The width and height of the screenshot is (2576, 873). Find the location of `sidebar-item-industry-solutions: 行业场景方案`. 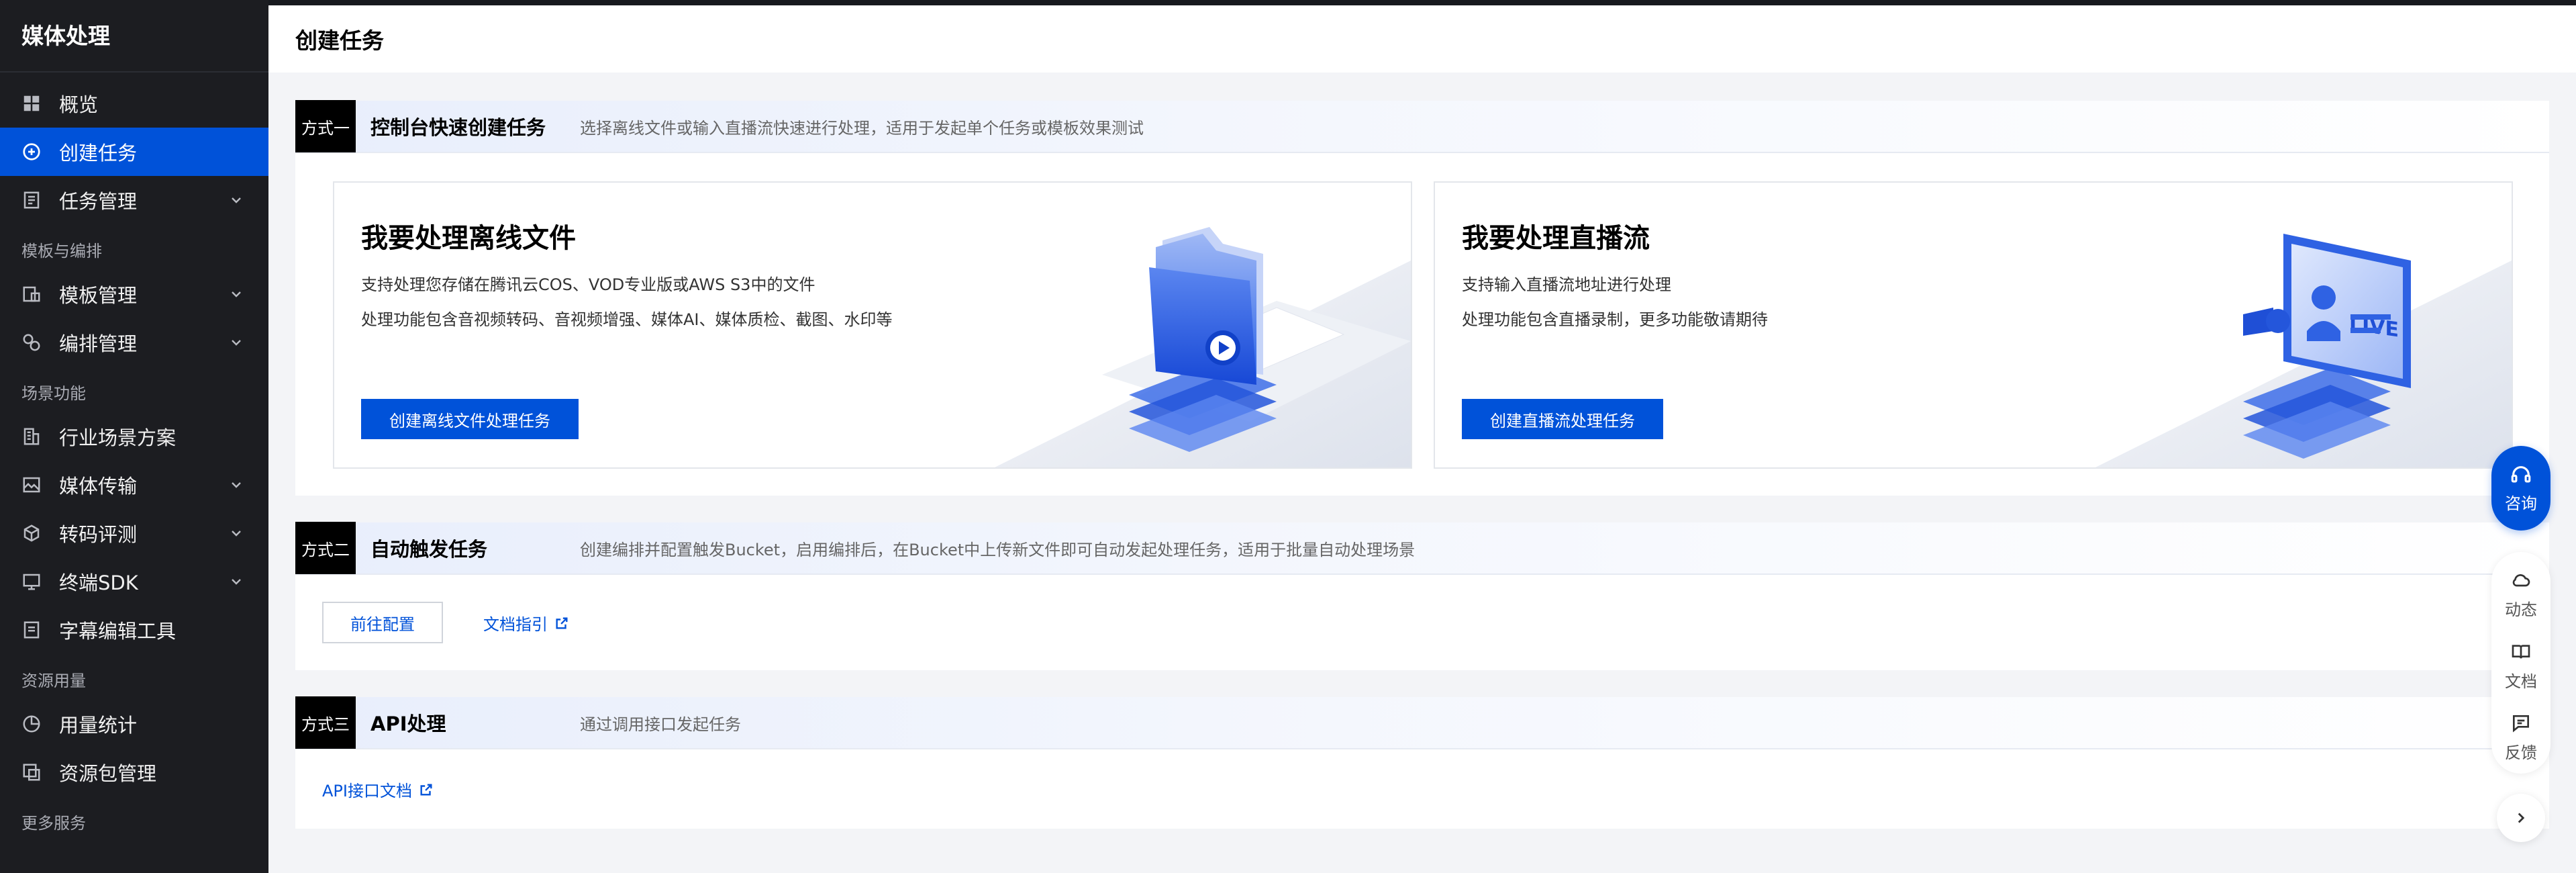

sidebar-item-industry-solutions: 行业场景方案 is located at coordinates (134, 436).